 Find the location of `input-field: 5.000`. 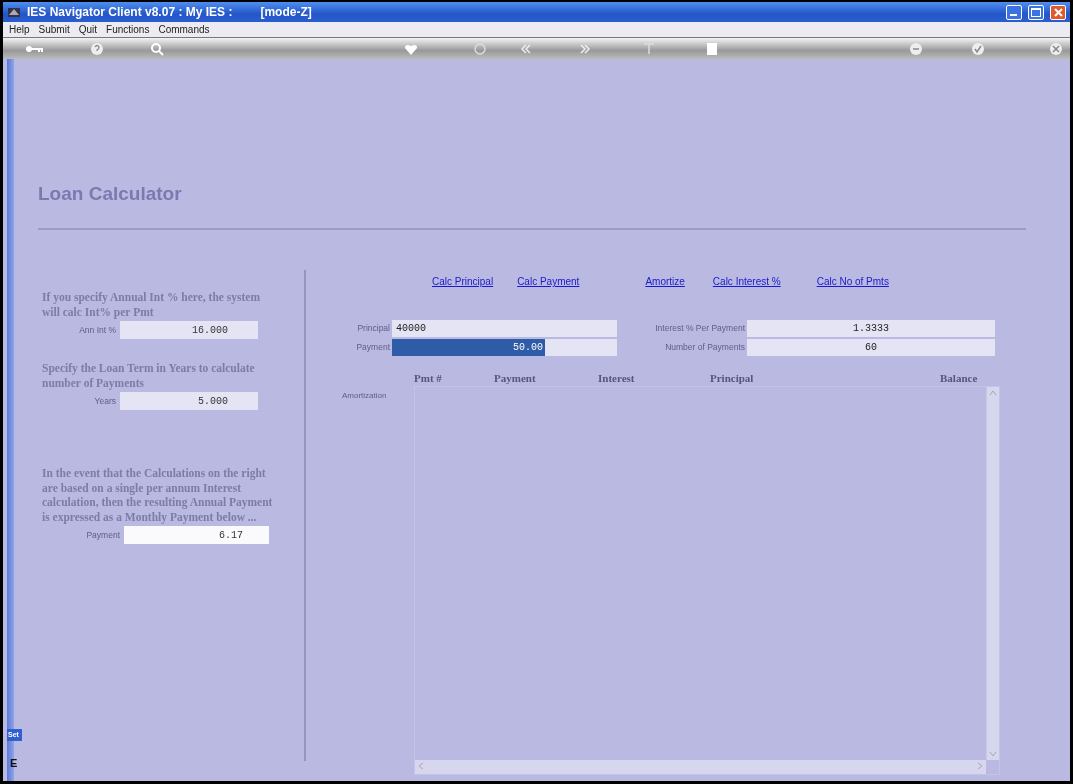

input-field: 5.000 is located at coordinates (189, 401).